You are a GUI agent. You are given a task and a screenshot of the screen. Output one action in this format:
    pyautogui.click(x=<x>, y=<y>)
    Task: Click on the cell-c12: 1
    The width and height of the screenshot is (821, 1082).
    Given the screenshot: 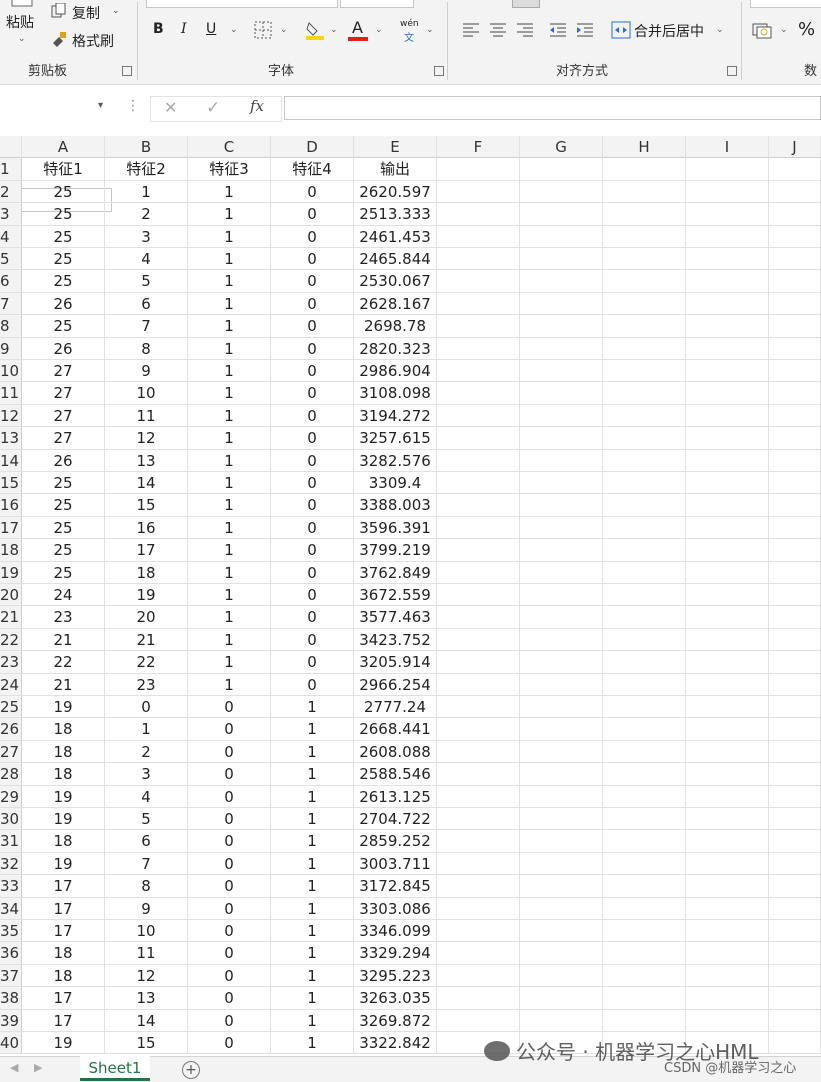 What is the action you would take?
    pyautogui.click(x=229, y=416)
    